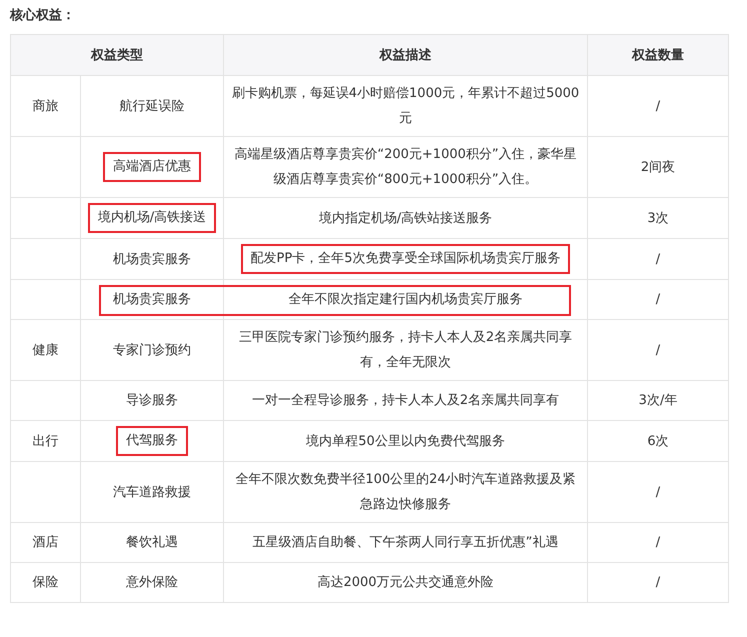  Describe the element at coordinates (45, 106) in the screenshot. I see `category-cell: 商旅` at that location.